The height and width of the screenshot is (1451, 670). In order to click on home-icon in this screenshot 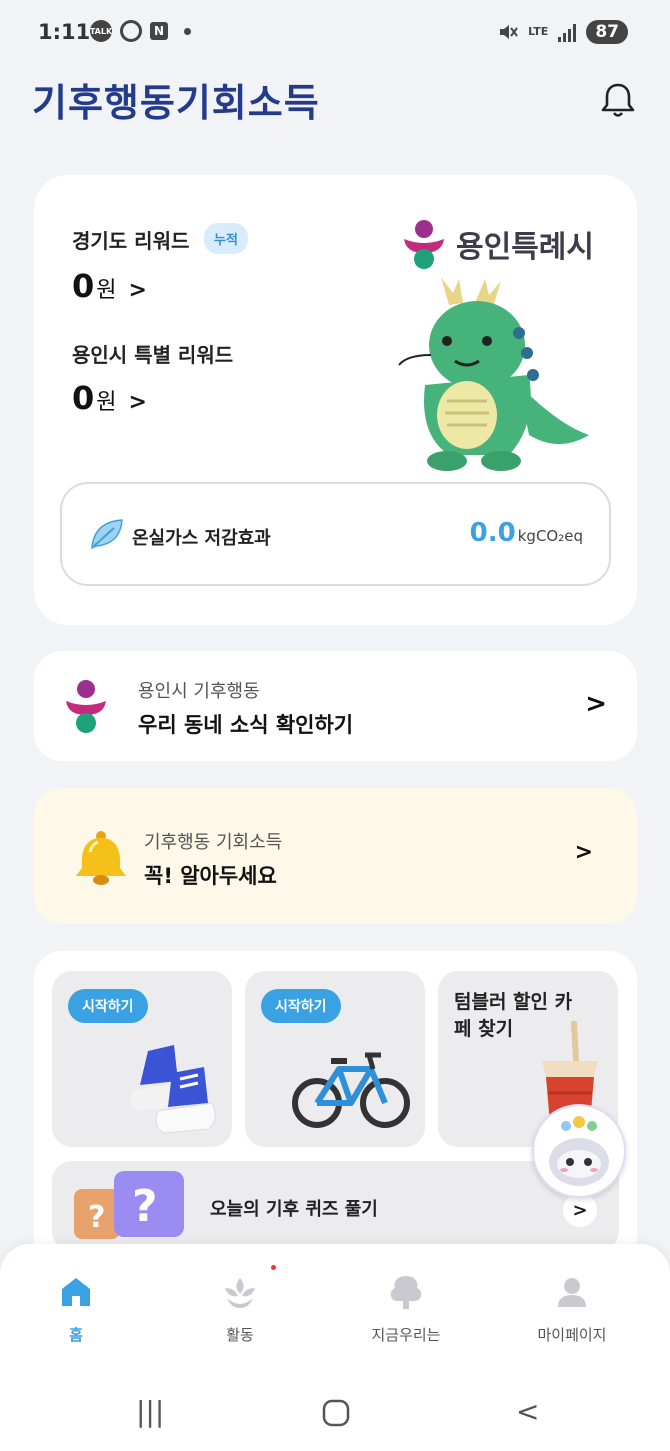, I will do `click(76, 1292)`.